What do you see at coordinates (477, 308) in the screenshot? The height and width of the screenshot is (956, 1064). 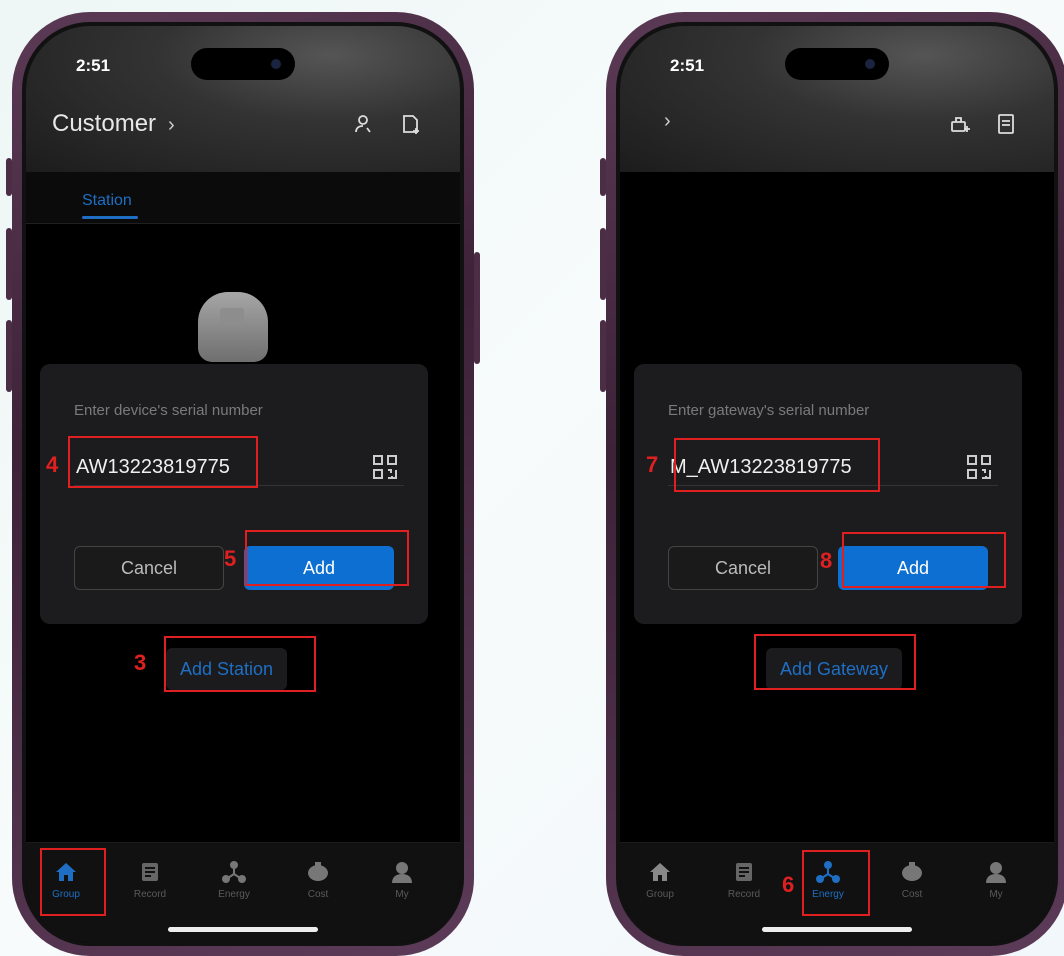 I see `phone-power-button` at bounding box center [477, 308].